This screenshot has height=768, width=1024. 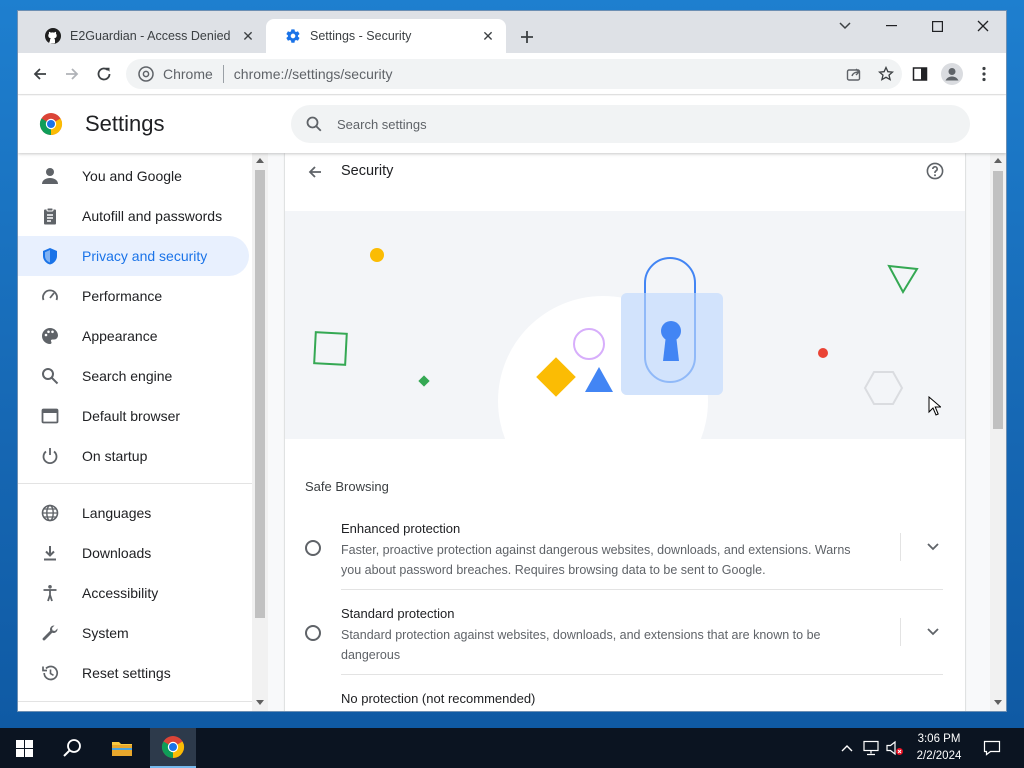 What do you see at coordinates (891, 26) in the screenshot?
I see `minimize-button` at bounding box center [891, 26].